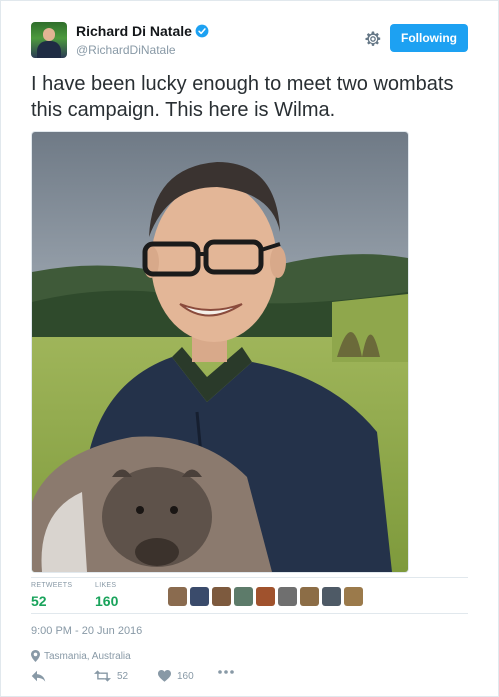 This screenshot has height=697, width=499. I want to click on gear-icon, so click(373, 39).